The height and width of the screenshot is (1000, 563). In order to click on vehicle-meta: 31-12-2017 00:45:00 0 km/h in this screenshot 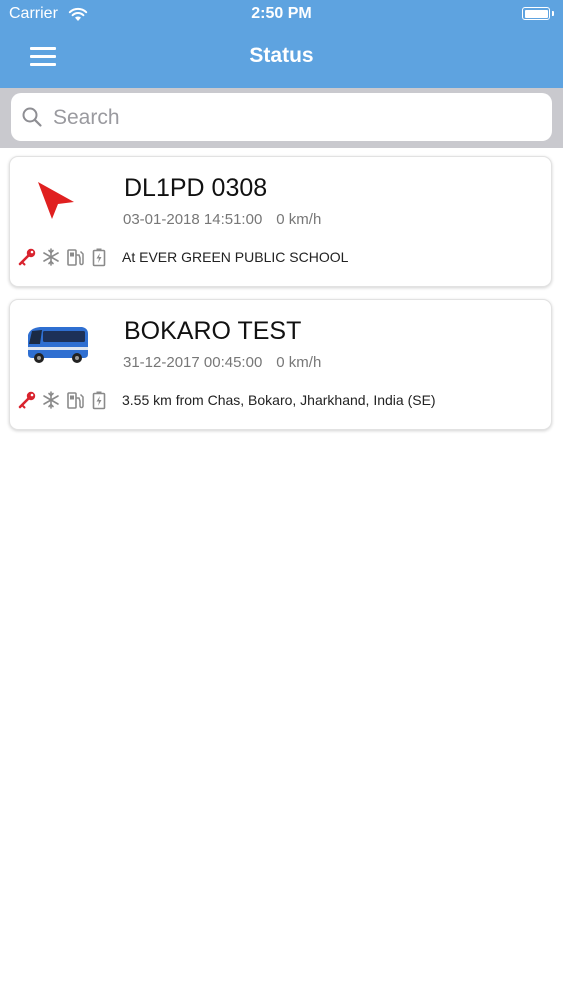, I will do `click(222, 362)`.